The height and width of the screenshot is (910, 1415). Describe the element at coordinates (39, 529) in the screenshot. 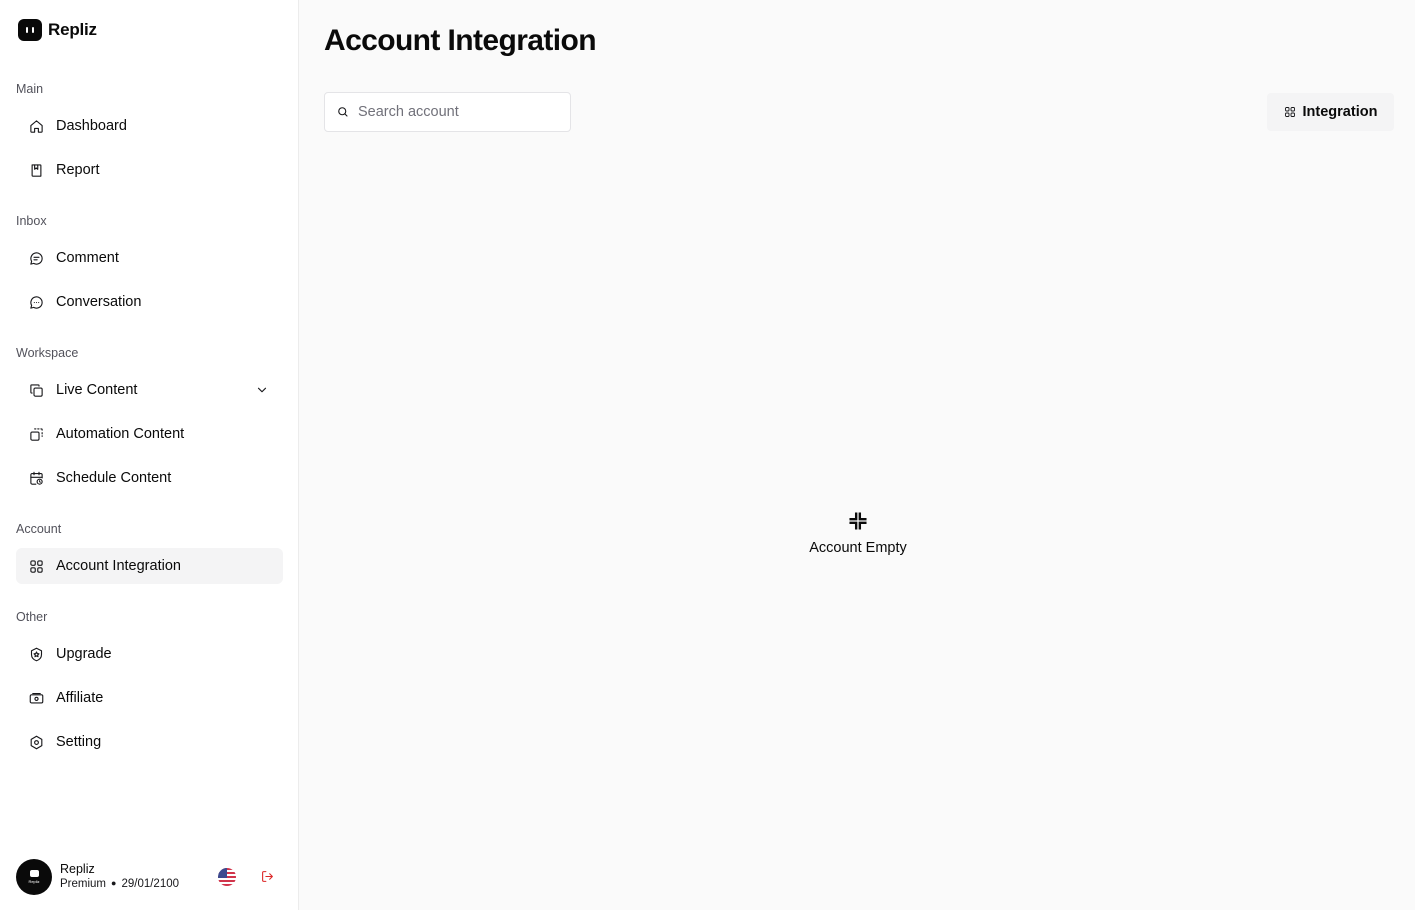

I see `section-label-account: Account` at that location.